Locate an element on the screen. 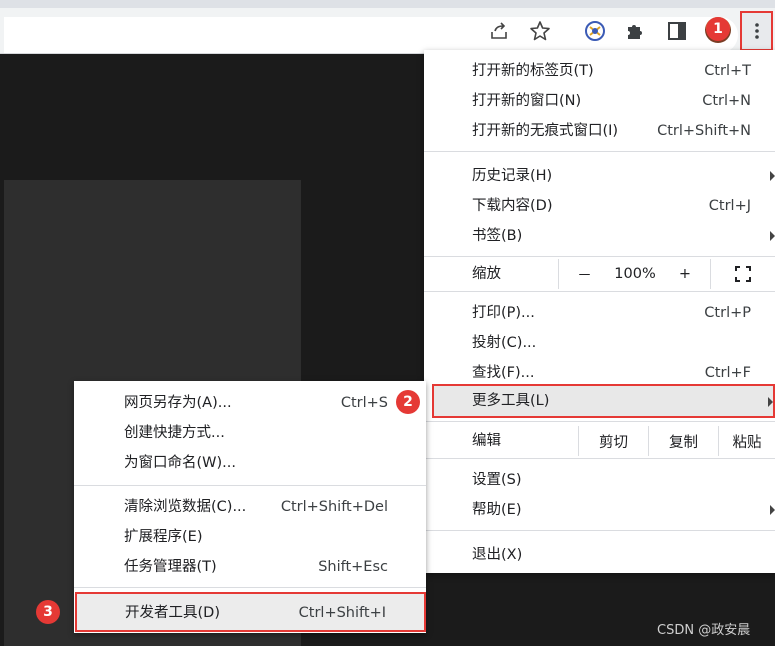  paste-button: 粘贴 is located at coordinates (746, 441).